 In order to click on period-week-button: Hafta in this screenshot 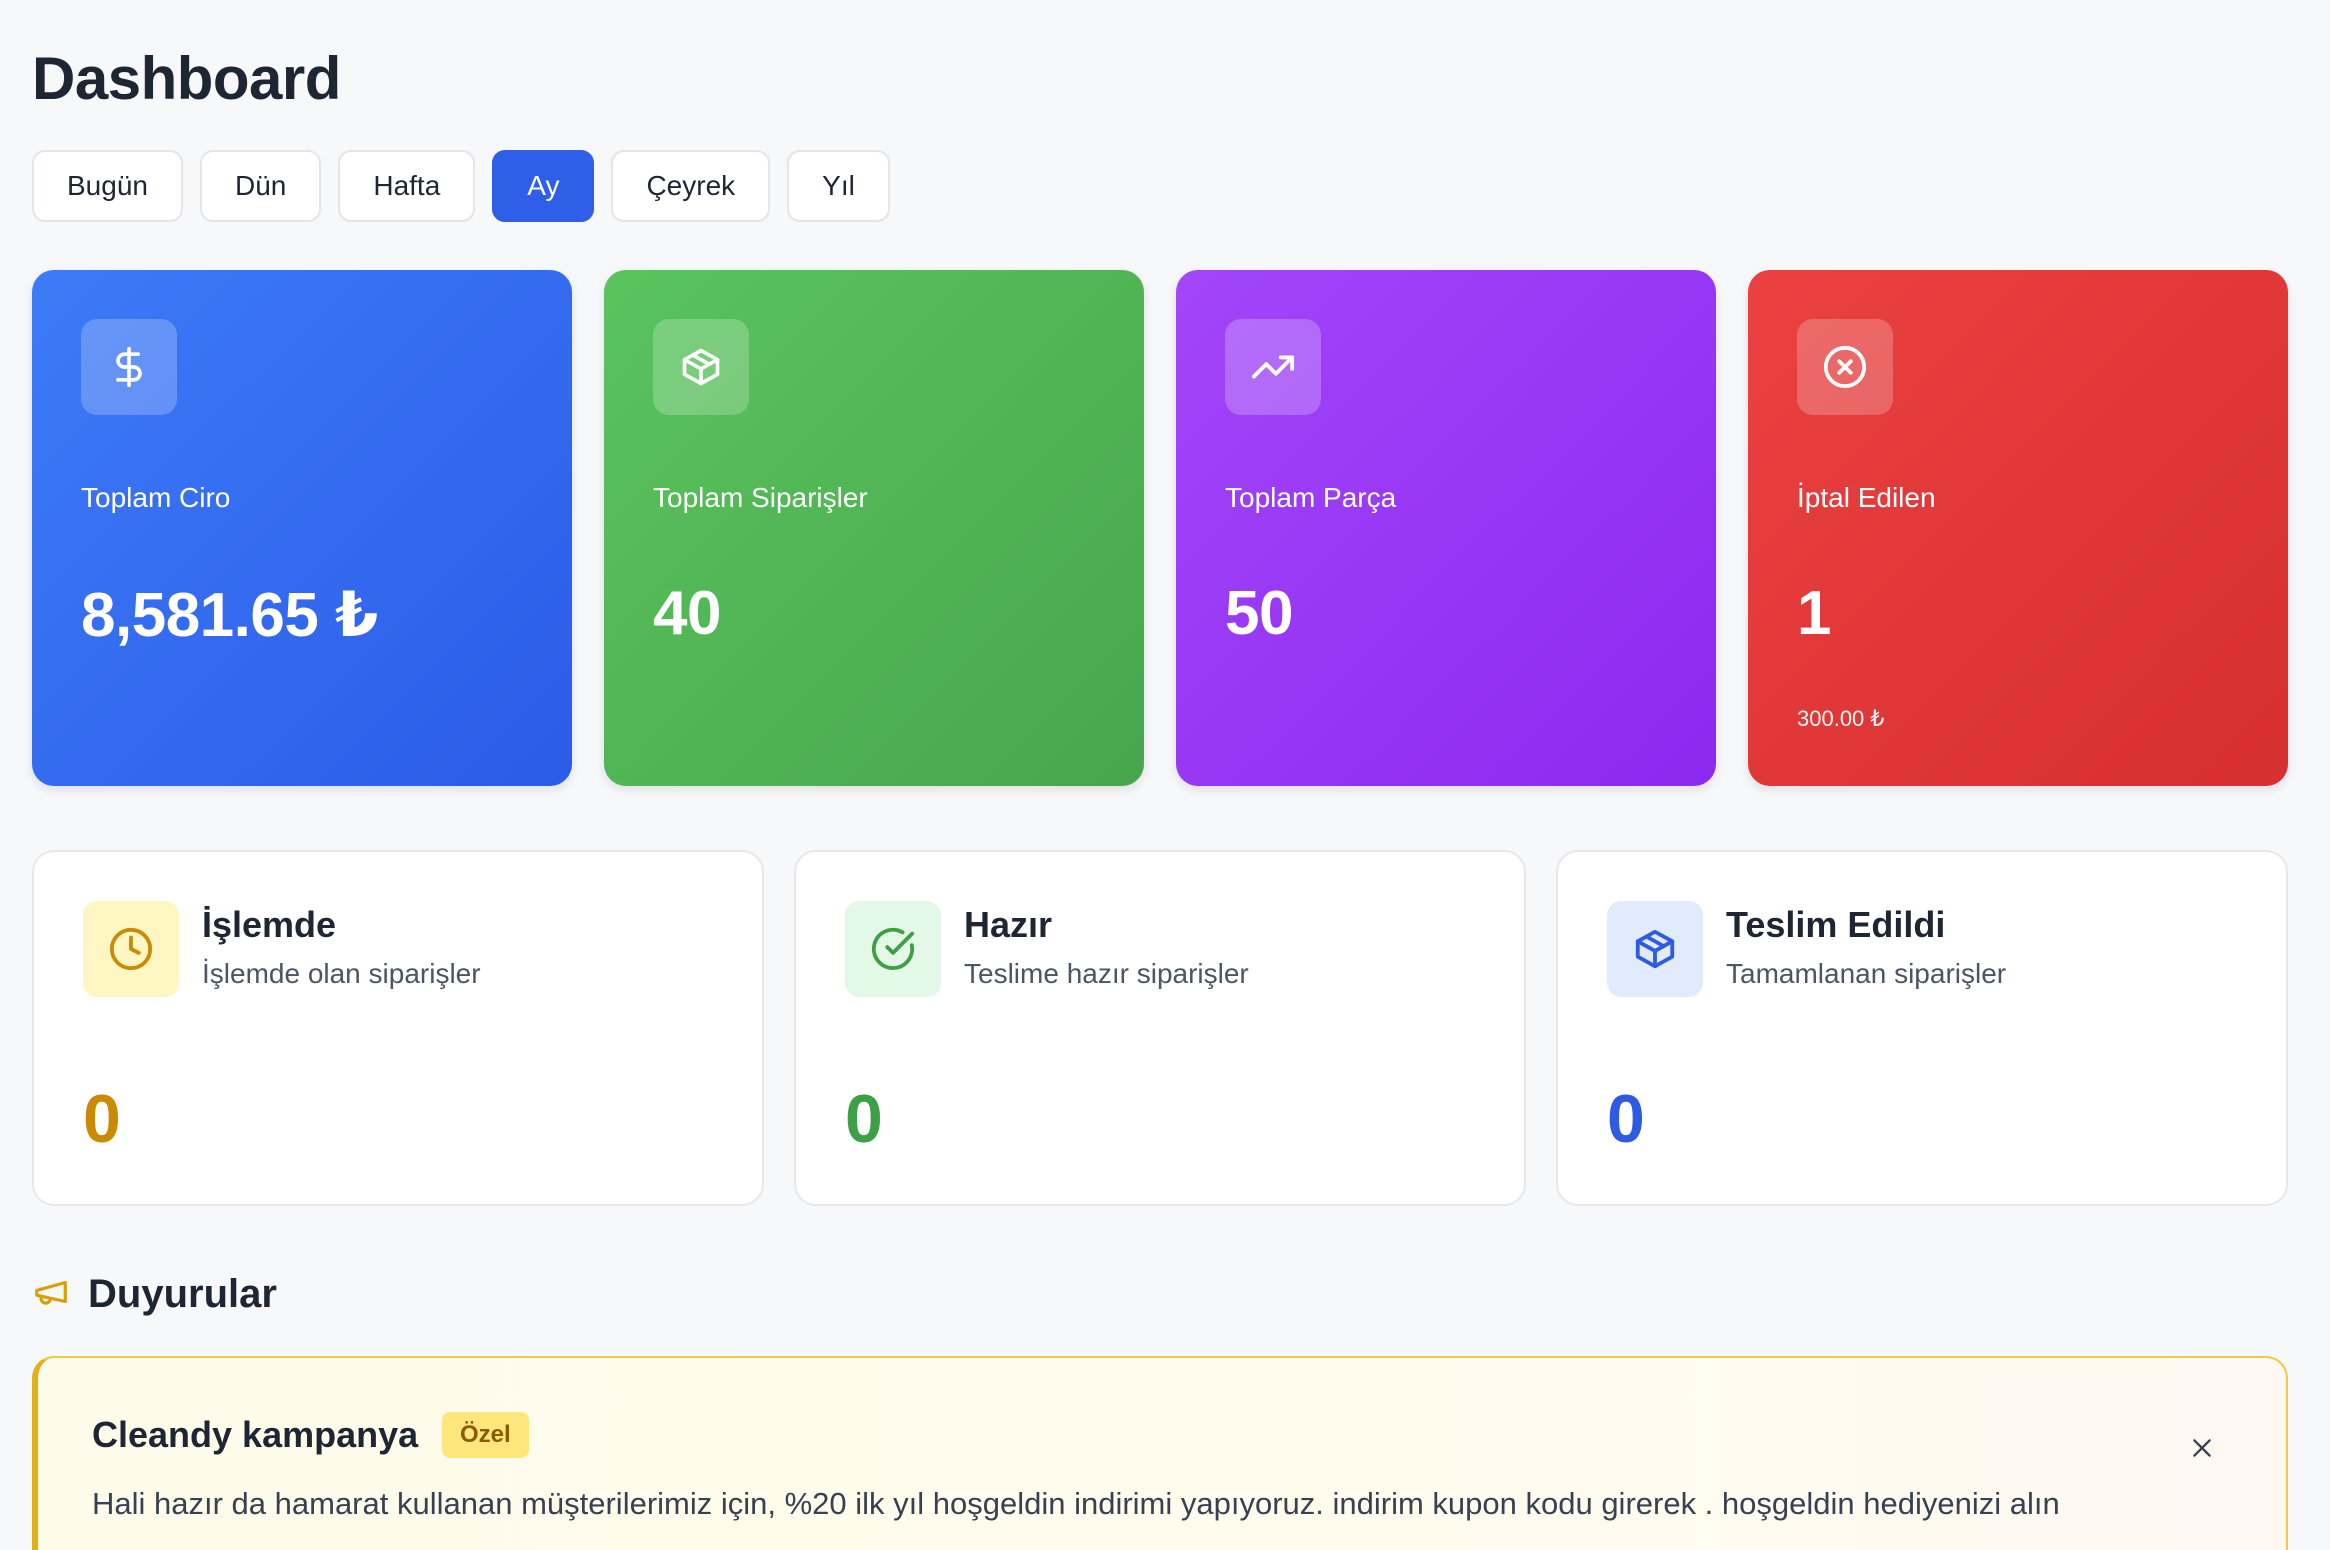, I will do `click(407, 186)`.